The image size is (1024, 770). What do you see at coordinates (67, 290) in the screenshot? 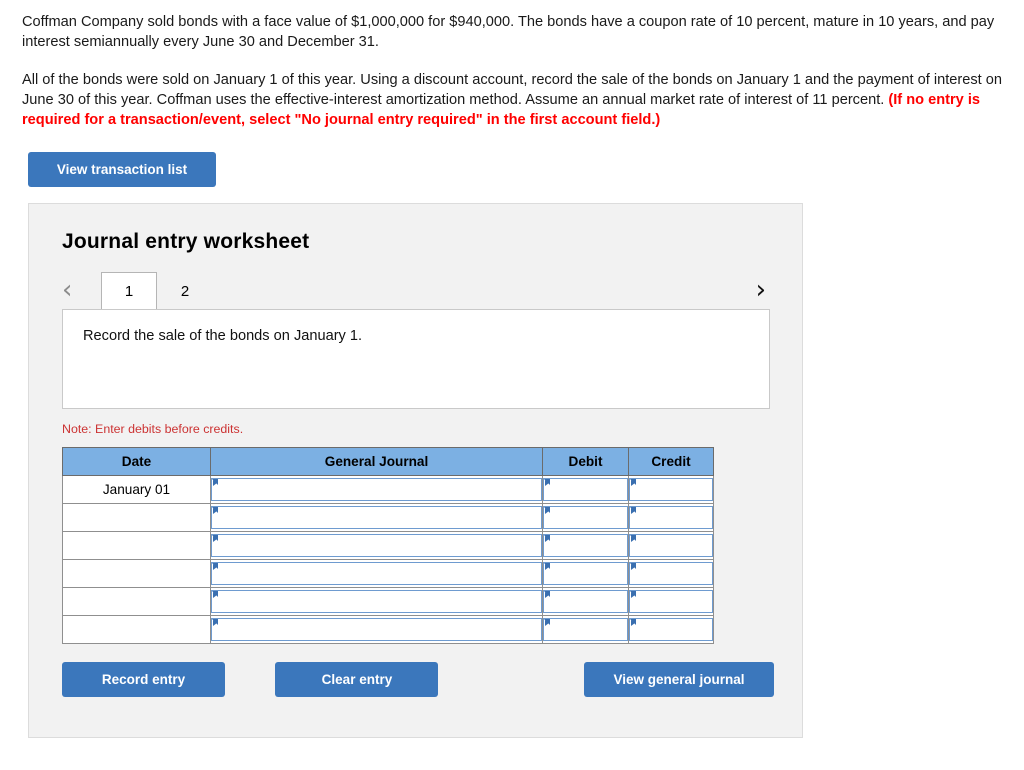
I see `chevron-left-icon: ‹` at bounding box center [67, 290].